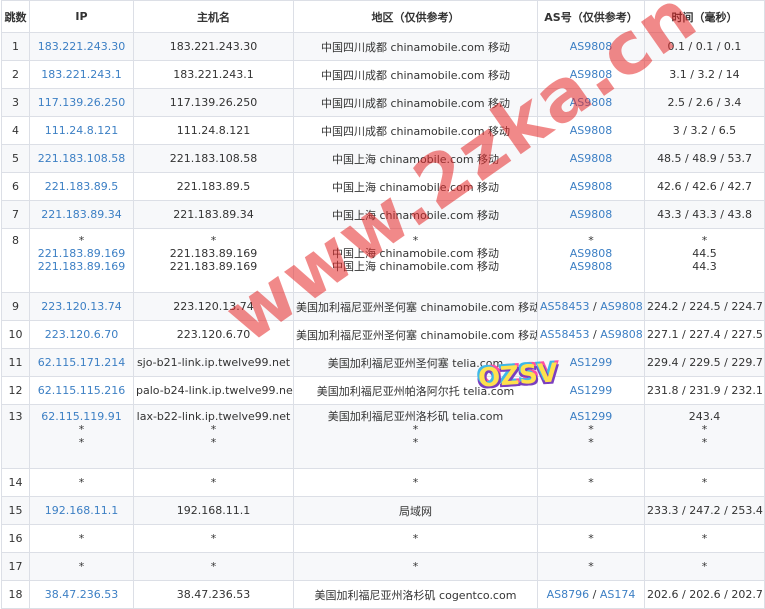 Image resolution: width=765 pixels, height=609 pixels. I want to click on hostname-cell: 223.120.13.74, so click(213, 306).